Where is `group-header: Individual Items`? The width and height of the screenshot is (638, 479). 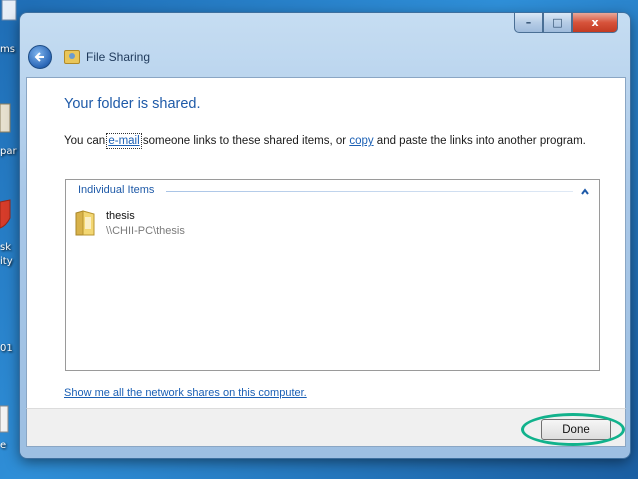
group-header: Individual Items is located at coordinates (332, 192).